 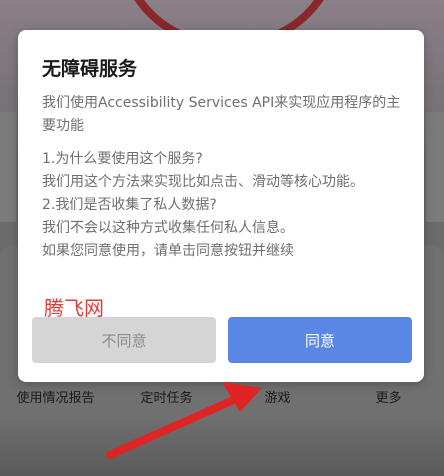 I want to click on accept-button: 同意, so click(x=320, y=340).